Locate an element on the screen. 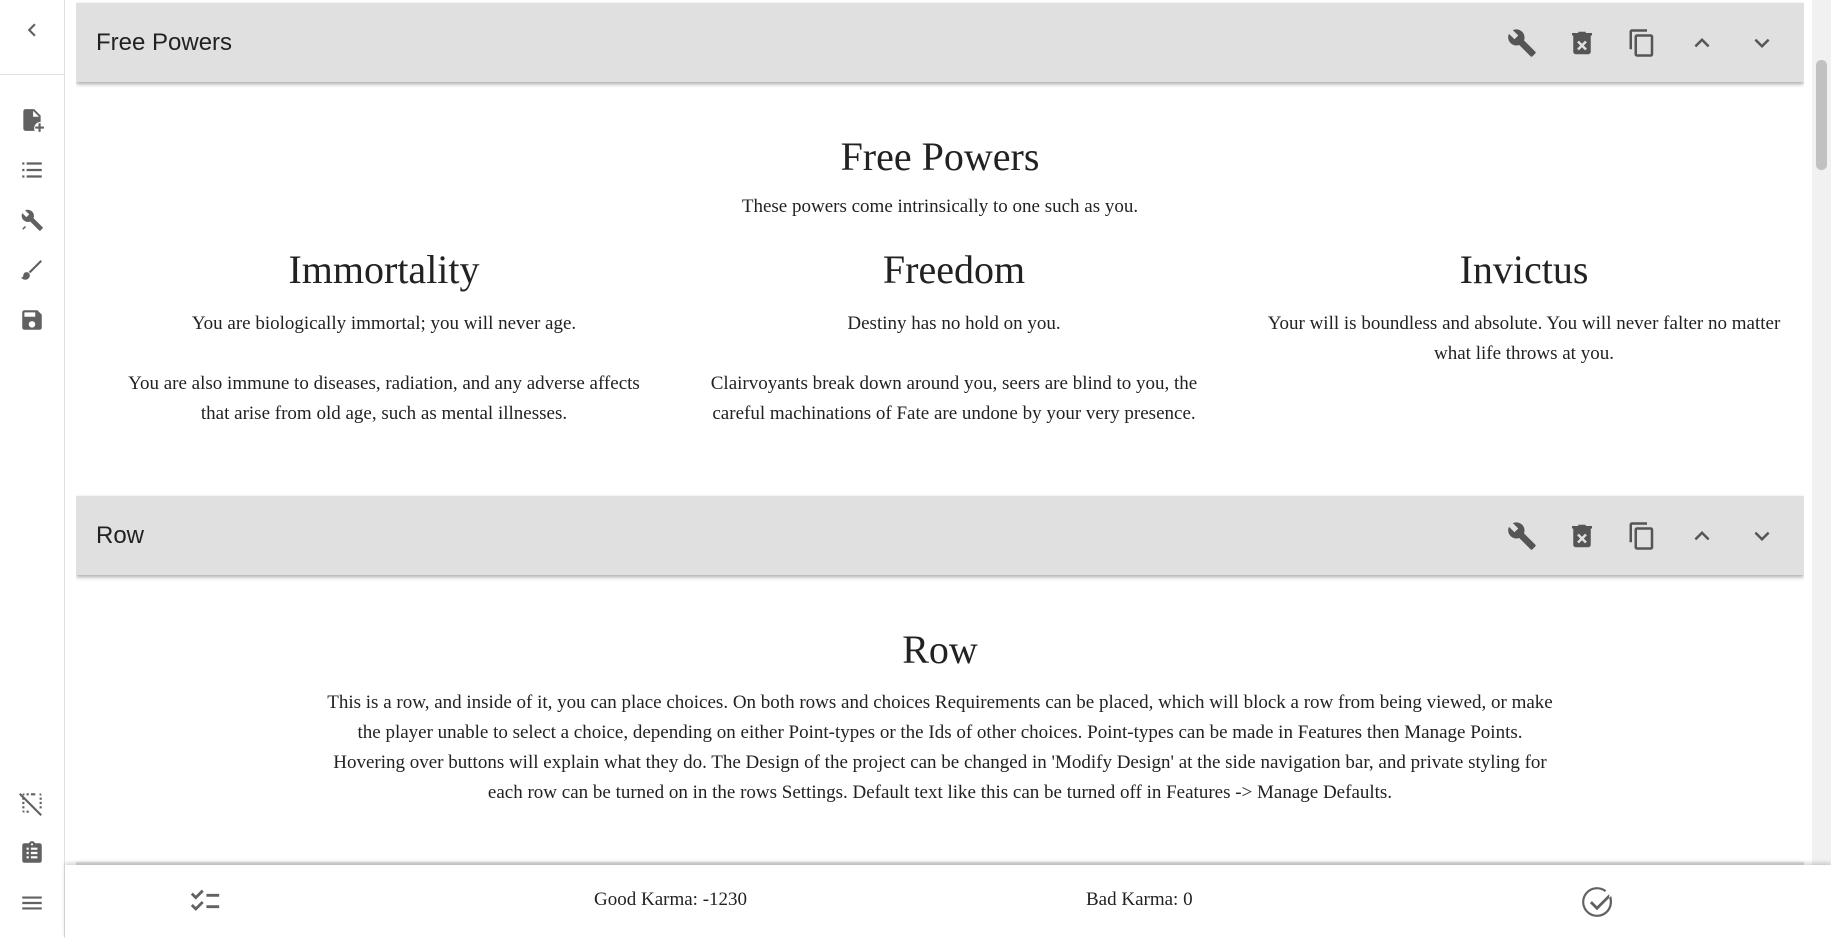 The width and height of the screenshot is (1831, 938). collapse-nav-button is located at coordinates (32, 30).